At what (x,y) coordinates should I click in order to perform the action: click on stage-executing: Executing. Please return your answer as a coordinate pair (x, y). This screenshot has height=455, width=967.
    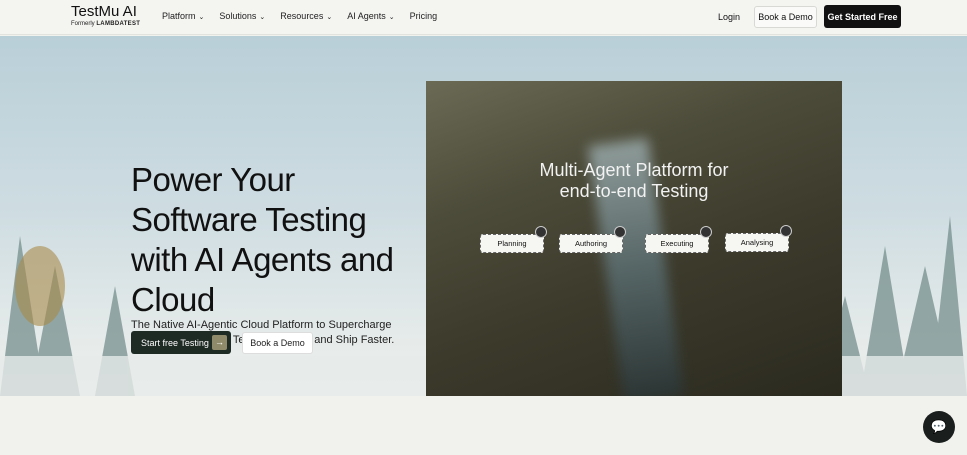
    Looking at the image, I should click on (678, 239).